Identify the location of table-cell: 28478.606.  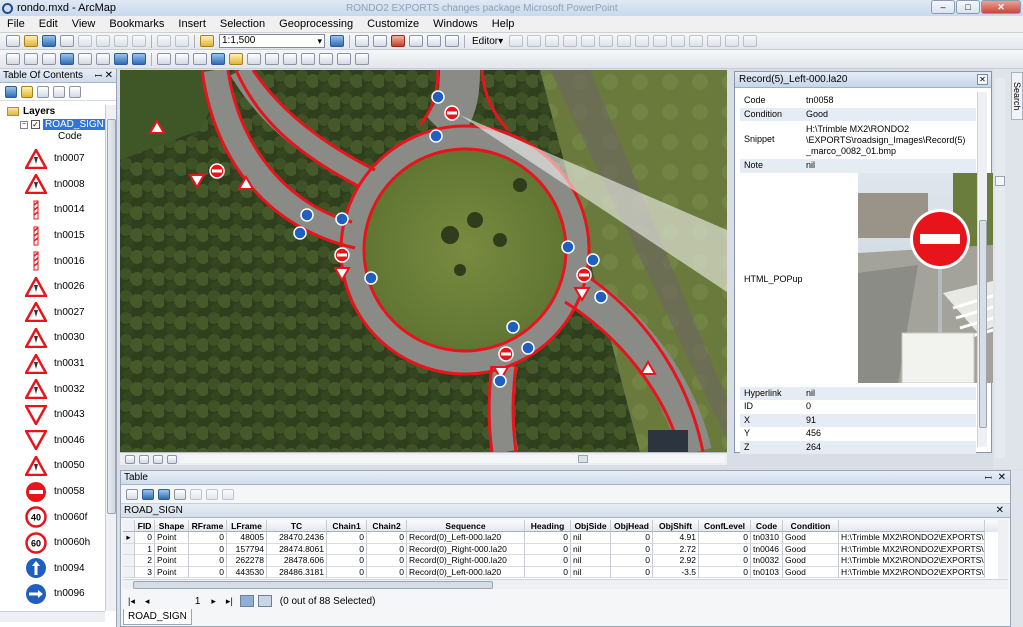
(297, 561).